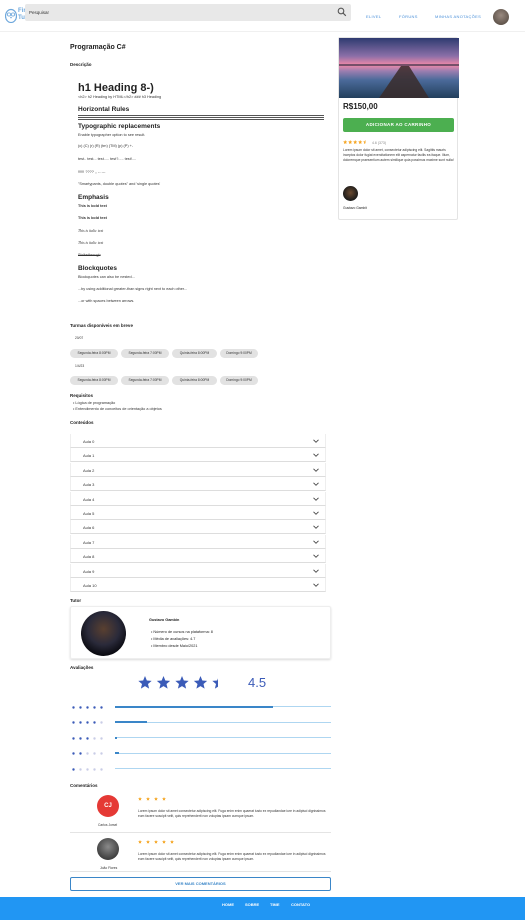  Describe the element at coordinates (198, 484) in the screenshot. I see `accordion-item: Aula 3` at that location.